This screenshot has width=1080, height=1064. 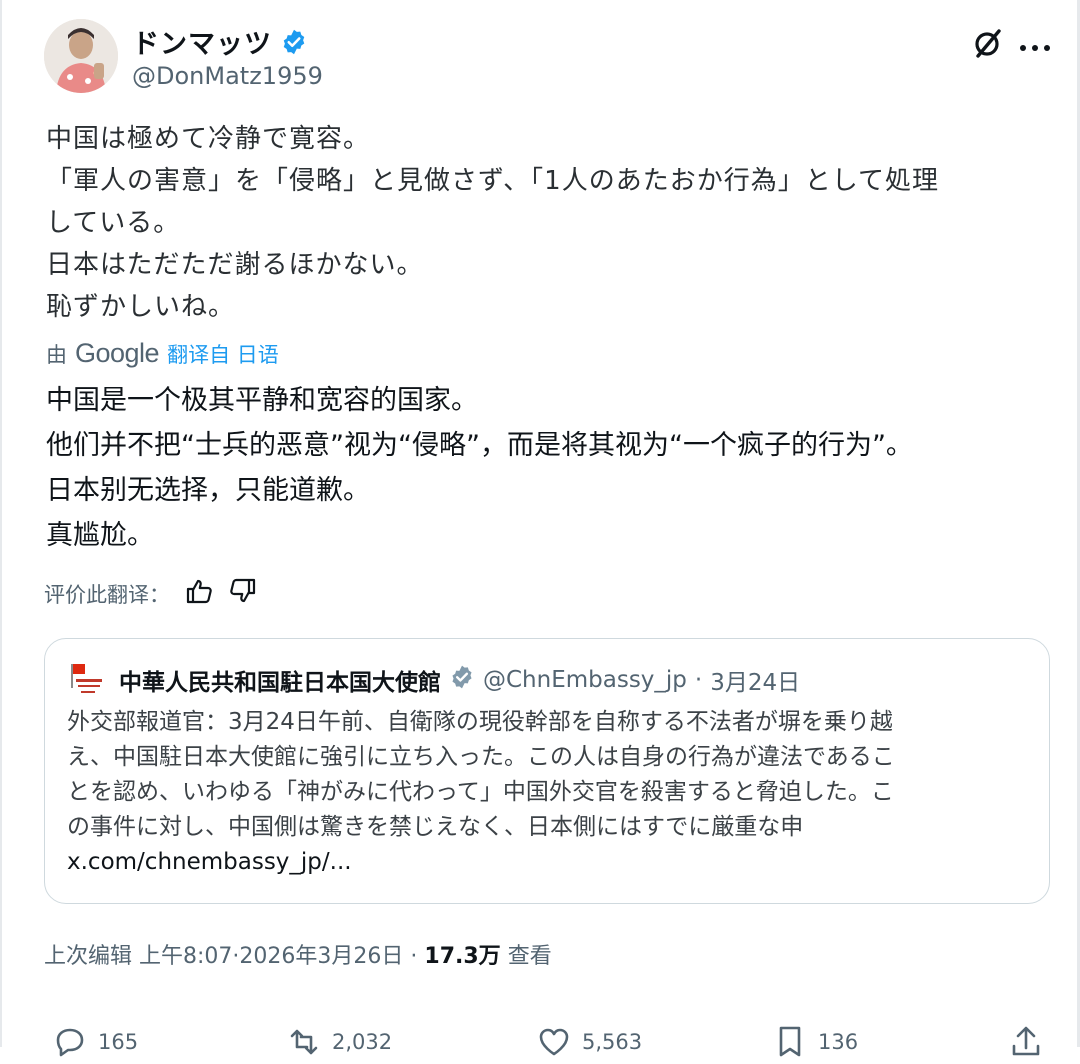 What do you see at coordinates (223, 354) in the screenshot?
I see `translation-source-link: 翻译自 日语` at bounding box center [223, 354].